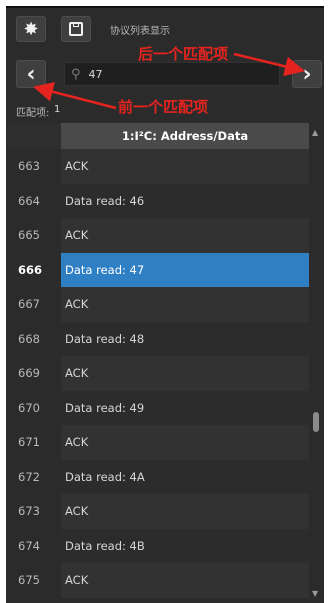 This screenshot has width=330, height=603. Describe the element at coordinates (29, 304) in the screenshot. I see `row-number: 667` at that location.